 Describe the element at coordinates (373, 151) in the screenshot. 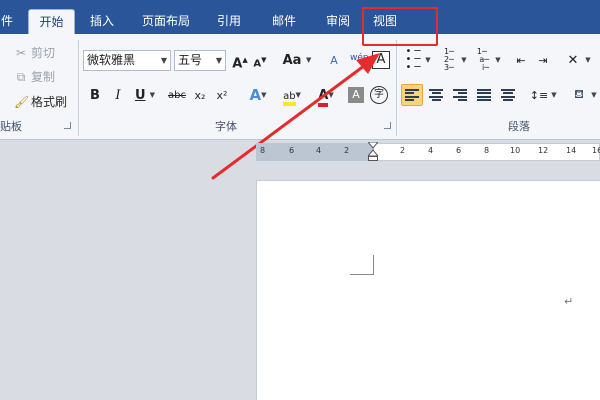

I see `indent-marker-icon` at that location.